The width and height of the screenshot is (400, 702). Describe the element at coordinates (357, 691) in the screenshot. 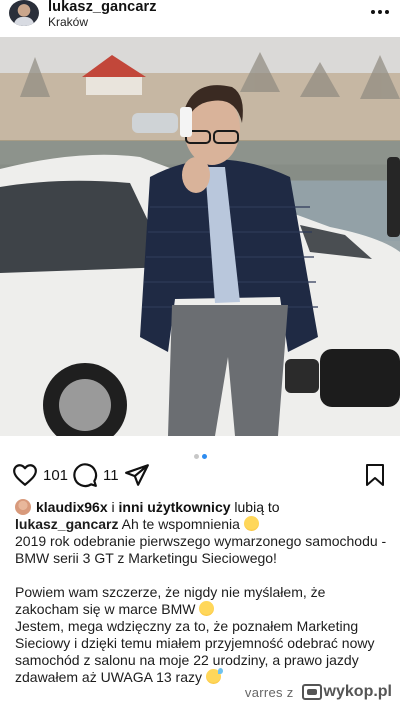

I see `watermark-site: wykop.pl` at that location.